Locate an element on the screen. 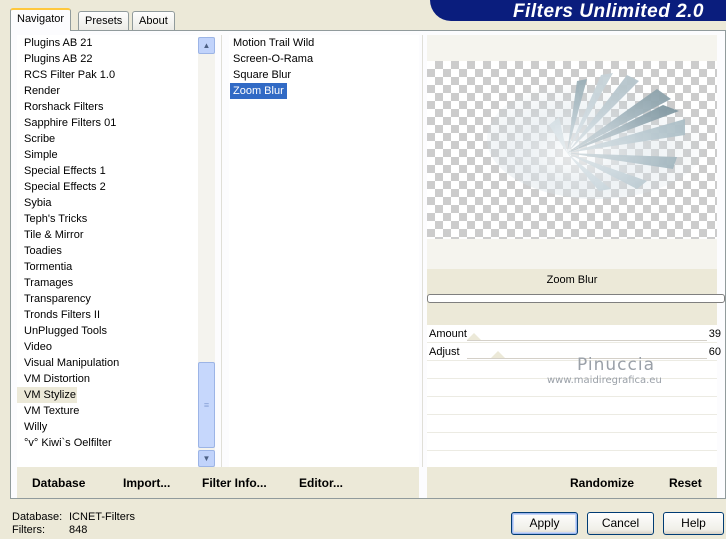 This screenshot has width=726, height=539. status-info: Database: ICNET-Filters Filters: 848 is located at coordinates (73, 524).